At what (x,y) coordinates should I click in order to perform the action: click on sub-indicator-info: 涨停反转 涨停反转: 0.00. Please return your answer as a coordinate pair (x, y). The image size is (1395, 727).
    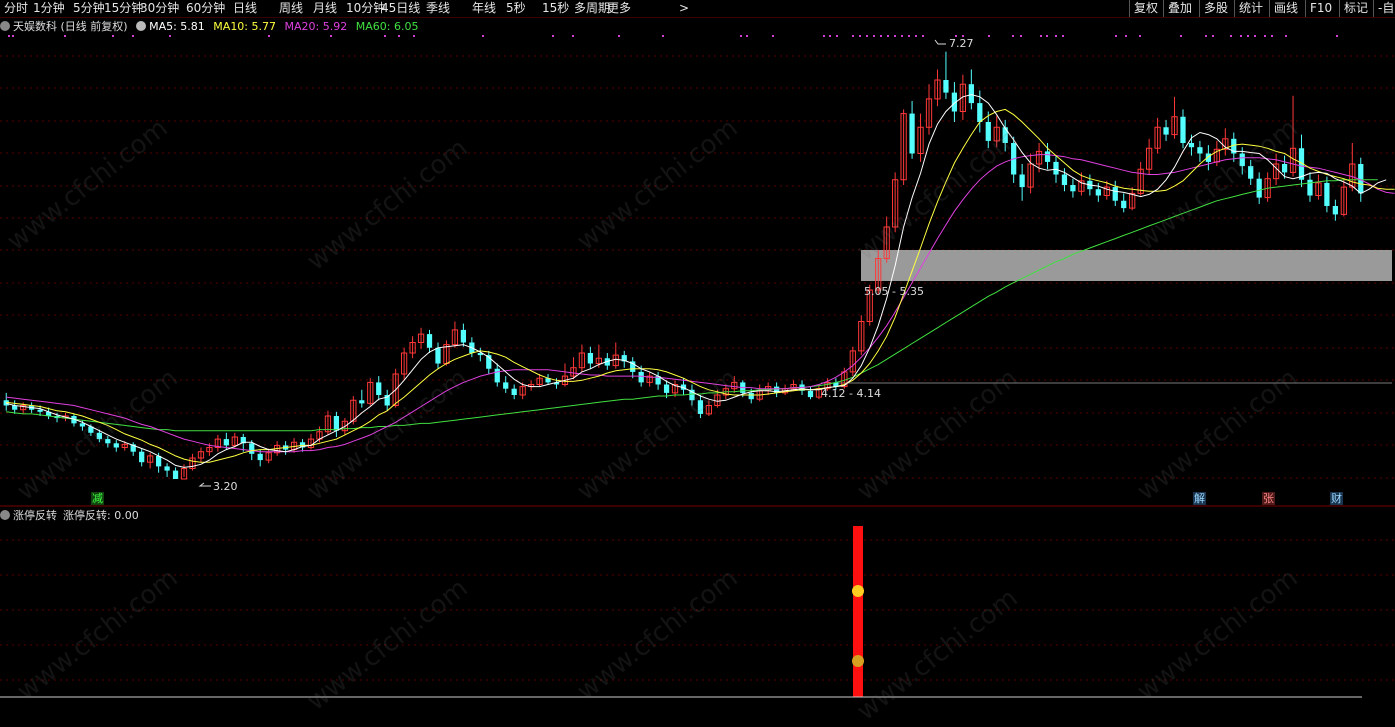
    Looking at the image, I should click on (69, 516).